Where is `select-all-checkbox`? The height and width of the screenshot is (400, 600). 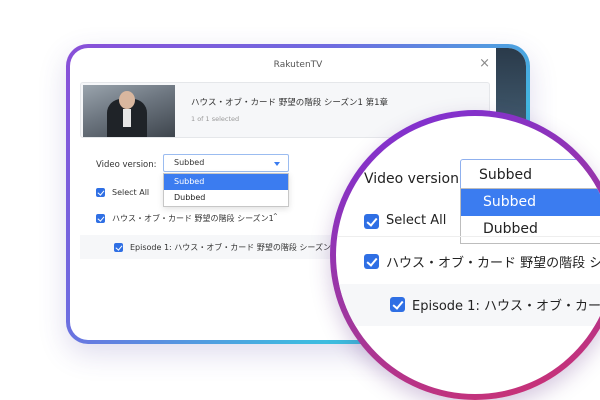
select-all-checkbox is located at coordinates (100, 192).